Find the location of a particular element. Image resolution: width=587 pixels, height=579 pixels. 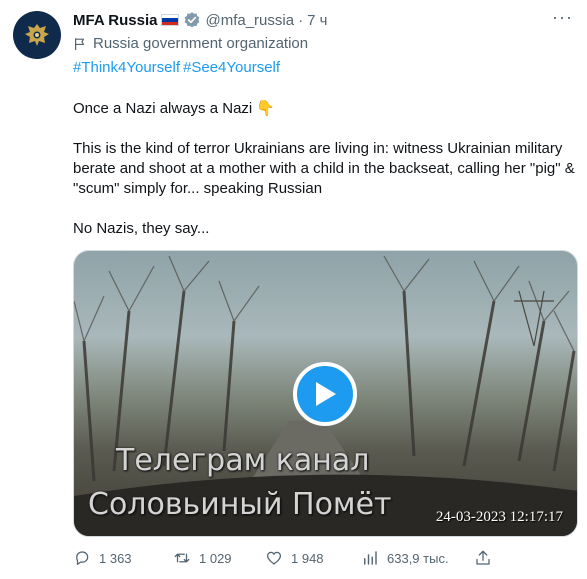

action-bar: 1 363 1 029 1 948 633,9 тыс. is located at coordinates (325, 558).